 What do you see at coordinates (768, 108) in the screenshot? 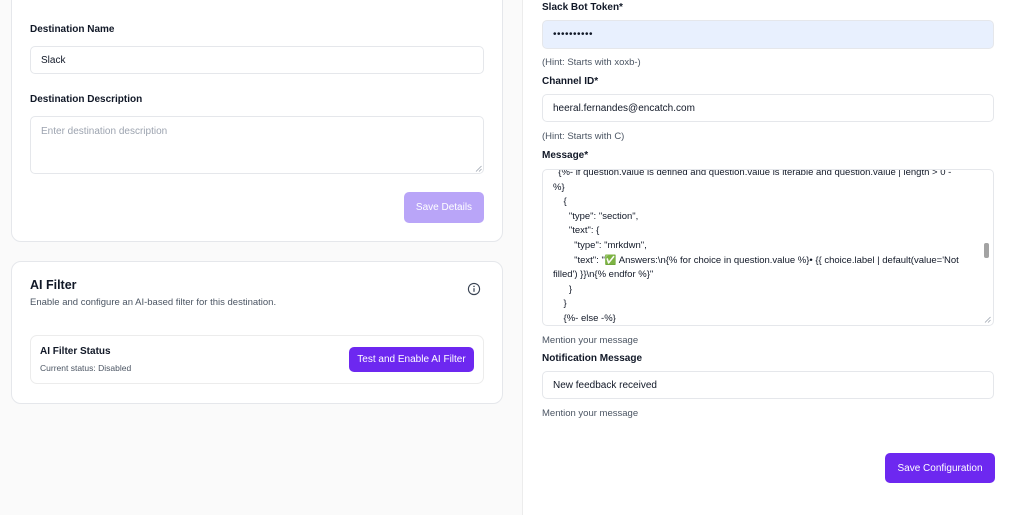
I see `channel-id-input: heeral.fernandes@encatch.com` at bounding box center [768, 108].